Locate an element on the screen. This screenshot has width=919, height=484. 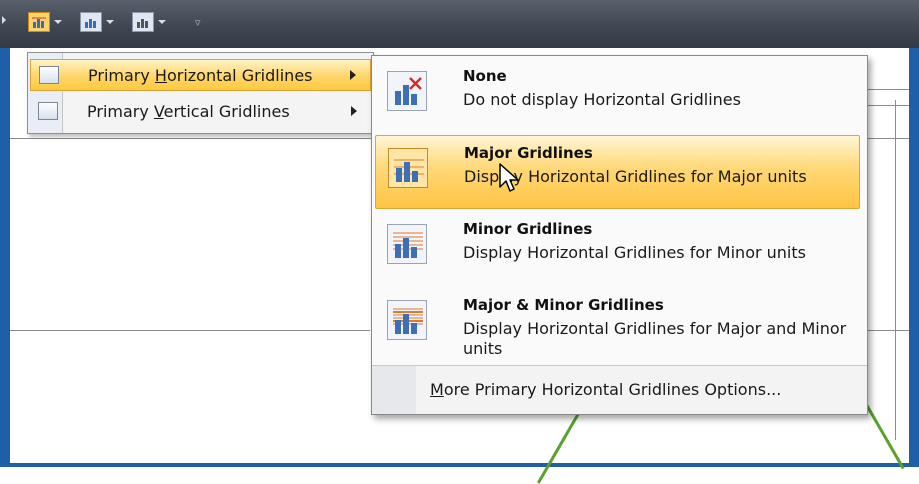
menu-item-label: Primary Vertical Gridlines is located at coordinates (188, 111).